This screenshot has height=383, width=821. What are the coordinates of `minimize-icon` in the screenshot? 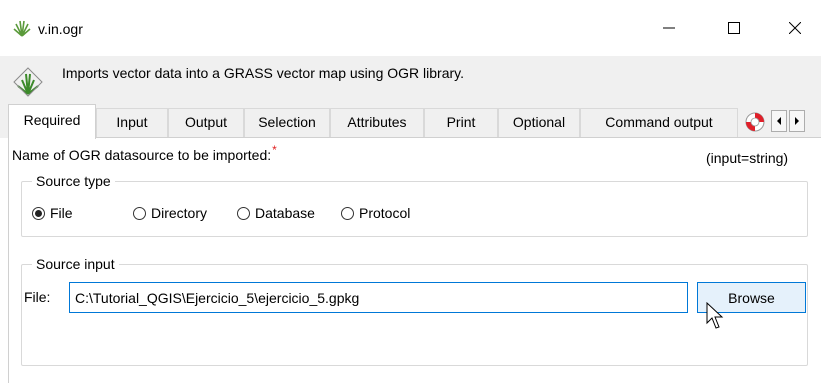 It's located at (669, 28).